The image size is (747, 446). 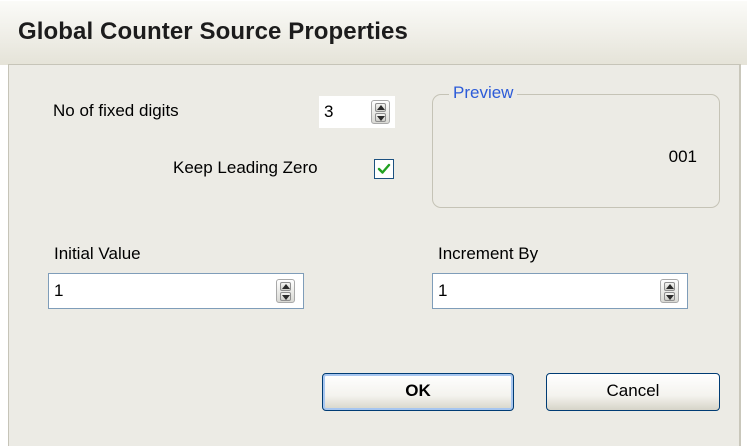 What do you see at coordinates (669, 286) in the screenshot?
I see `increment-by-increment-icon` at bounding box center [669, 286].